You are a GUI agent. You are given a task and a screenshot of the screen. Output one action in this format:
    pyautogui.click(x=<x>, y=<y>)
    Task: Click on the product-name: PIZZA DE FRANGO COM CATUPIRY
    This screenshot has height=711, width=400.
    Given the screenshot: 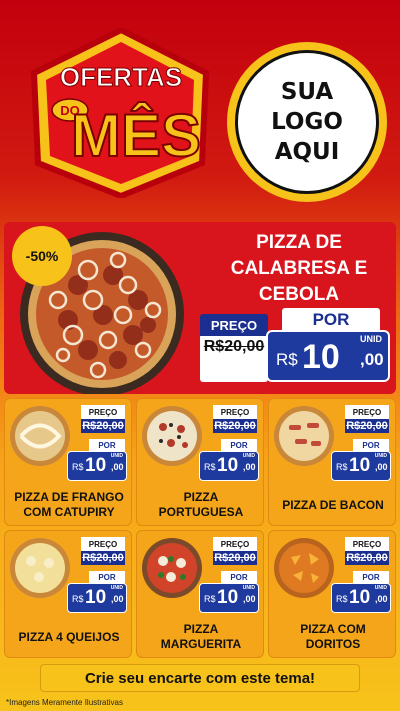 What is the action you would take?
    pyautogui.click(x=69, y=504)
    